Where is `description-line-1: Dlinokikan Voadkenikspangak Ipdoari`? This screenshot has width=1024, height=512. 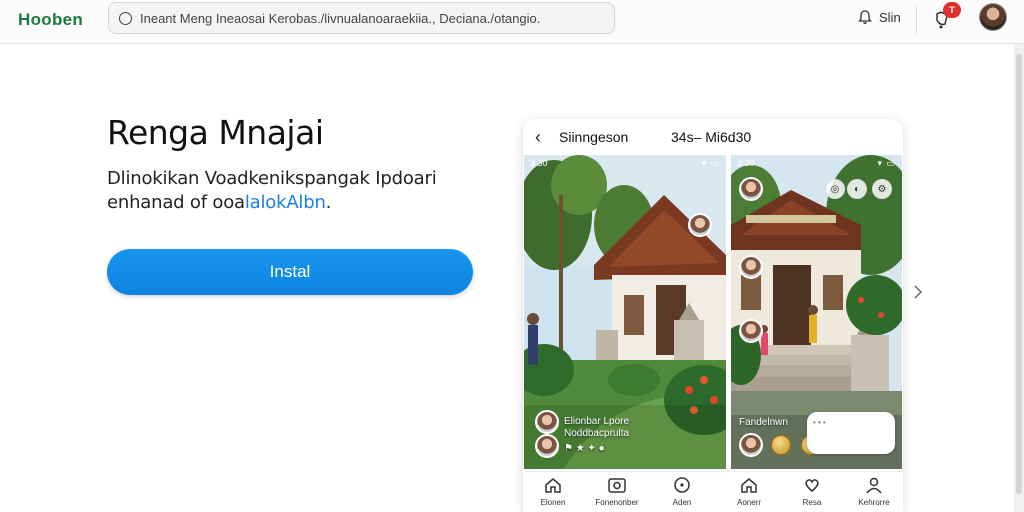 description-line-1: Dlinokikan Voadkenikspangak Ipdoari is located at coordinates (272, 178).